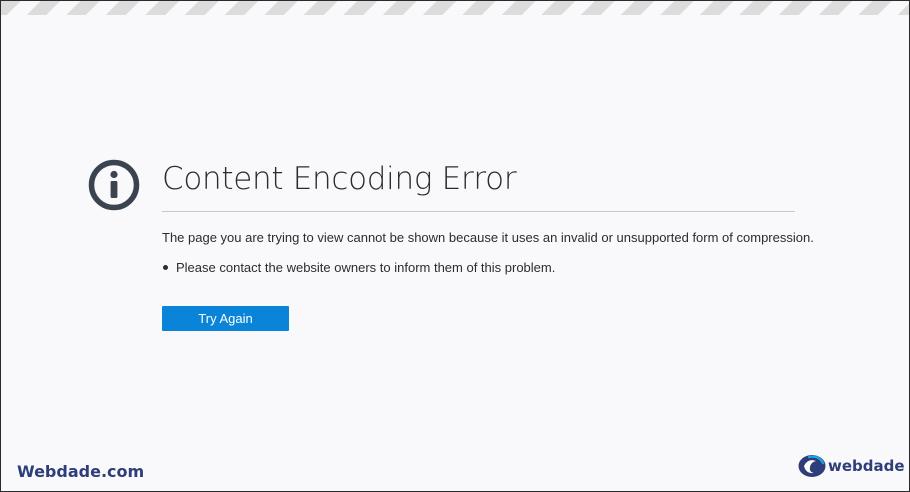  Describe the element at coordinates (478, 211) in the screenshot. I see `title-divider` at that location.